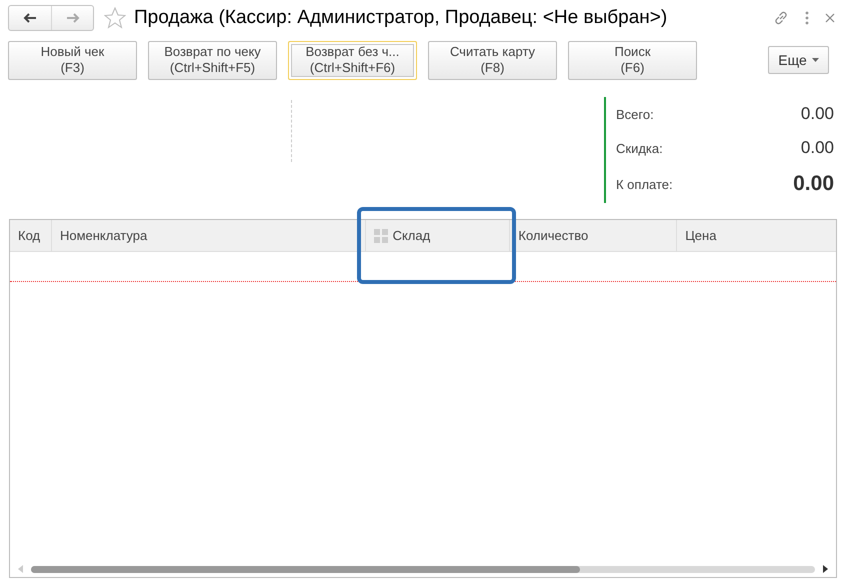 This screenshot has height=583, width=851. What do you see at coordinates (830, 18) in the screenshot?
I see `close-icon` at bounding box center [830, 18].